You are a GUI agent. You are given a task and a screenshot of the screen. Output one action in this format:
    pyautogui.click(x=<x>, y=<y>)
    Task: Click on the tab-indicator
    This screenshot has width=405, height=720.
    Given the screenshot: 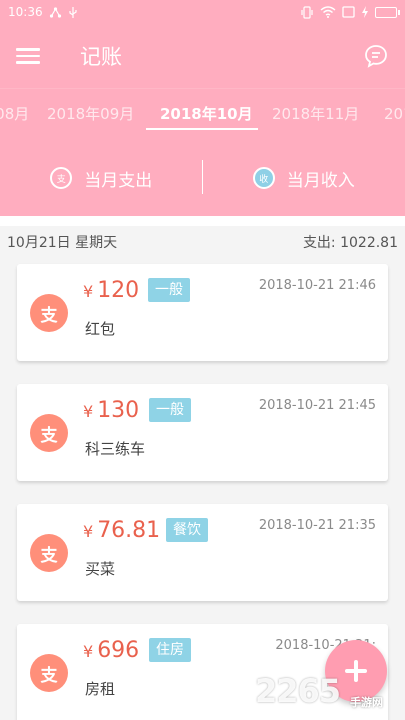 What is the action you would take?
    pyautogui.click(x=202, y=129)
    